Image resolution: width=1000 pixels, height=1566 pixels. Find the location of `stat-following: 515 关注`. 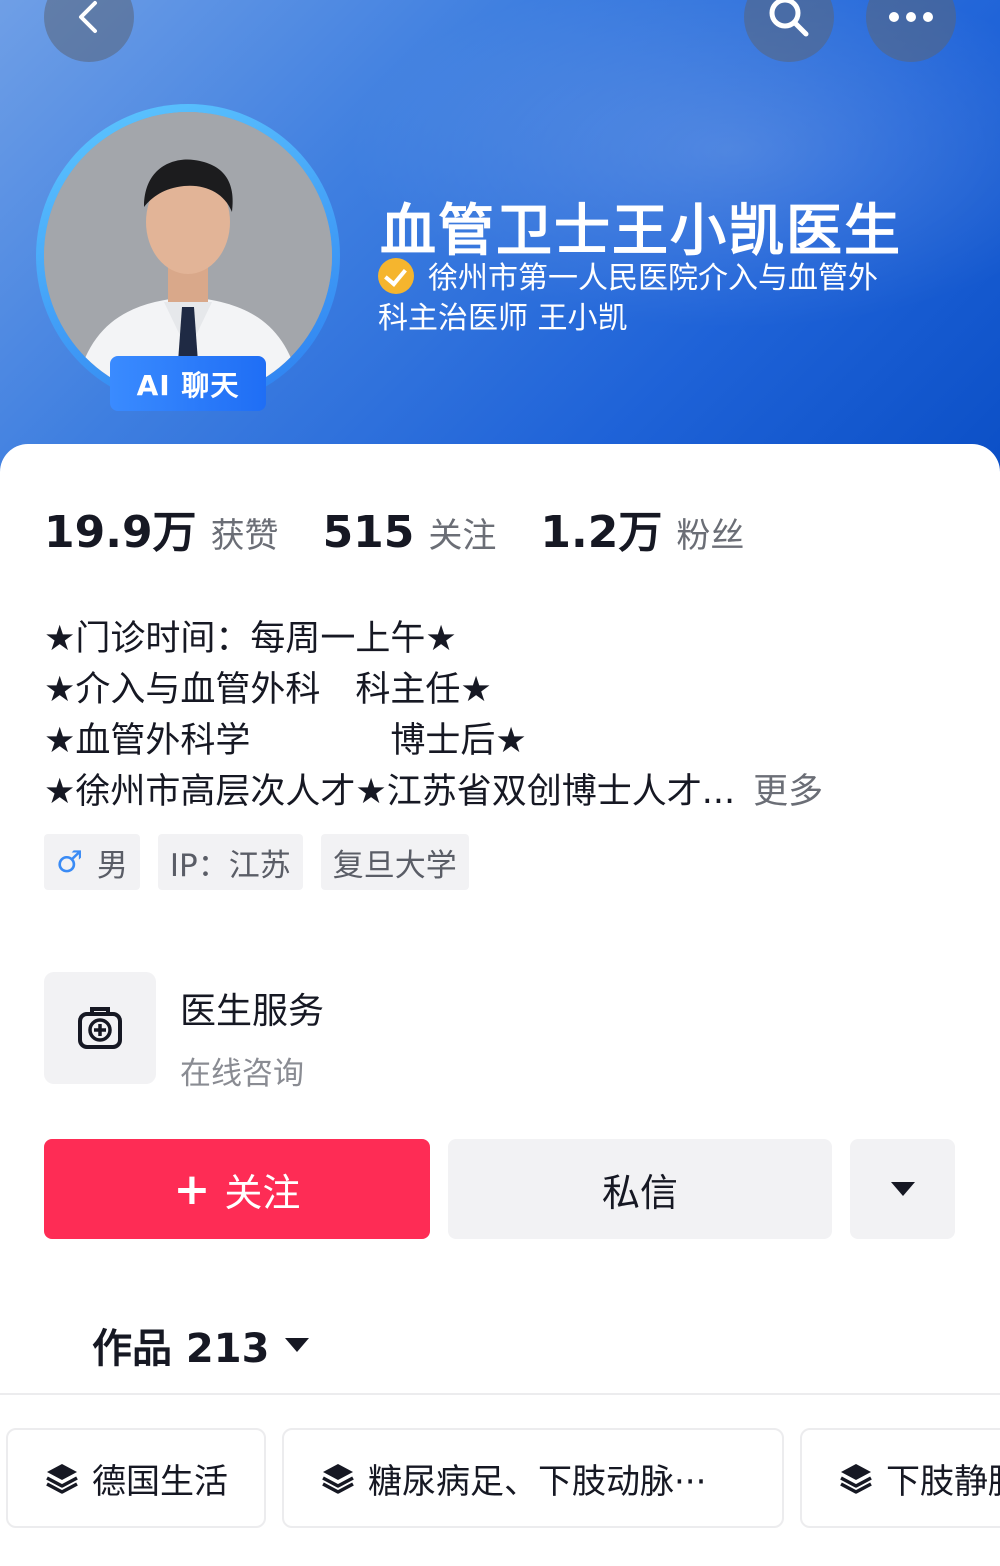

stat-following: 515 关注 is located at coordinates (410, 532).